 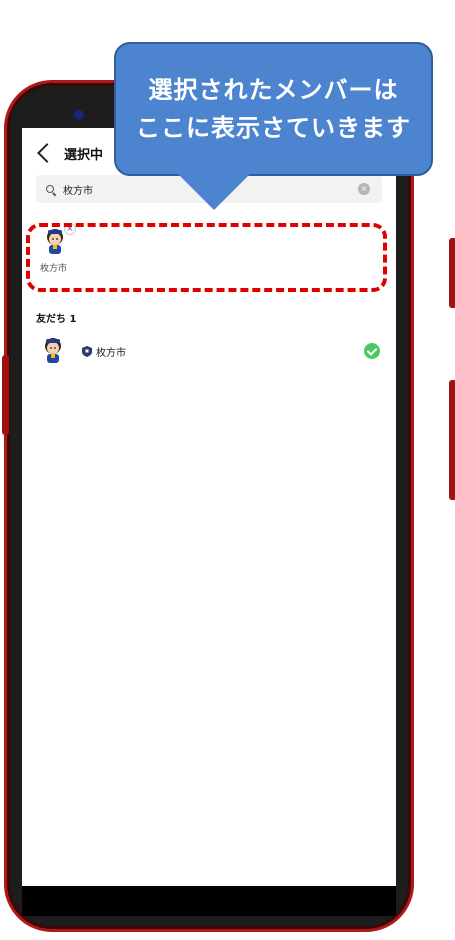 What do you see at coordinates (5, 395) in the screenshot?
I see `volume-button` at bounding box center [5, 395].